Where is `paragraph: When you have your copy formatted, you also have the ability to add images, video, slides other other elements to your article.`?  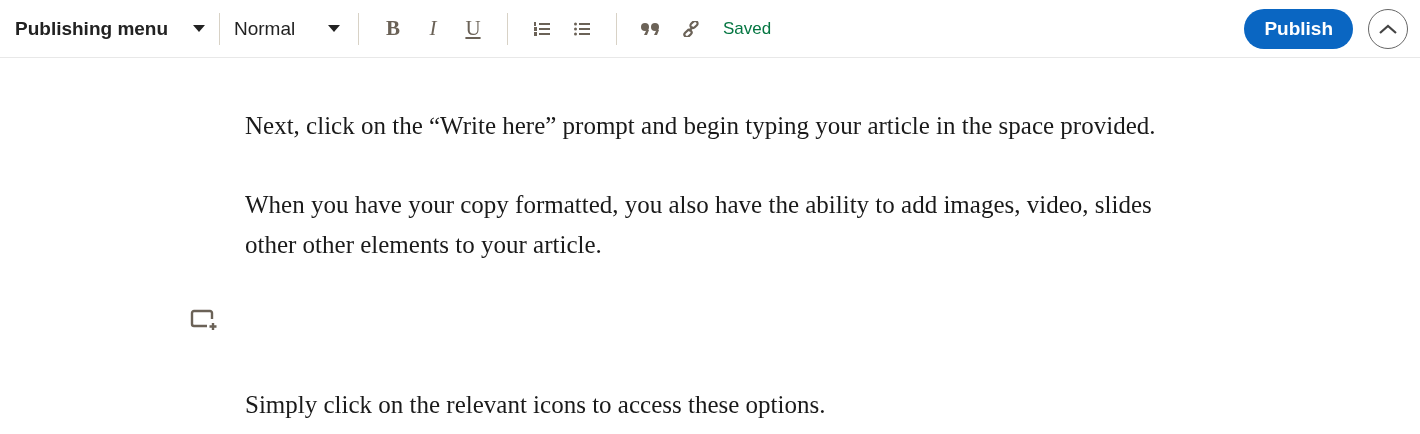 paragraph: When you have your copy formatted, you also have the ability to add images, video, slides other other elements to your article. is located at coordinates (699, 225).